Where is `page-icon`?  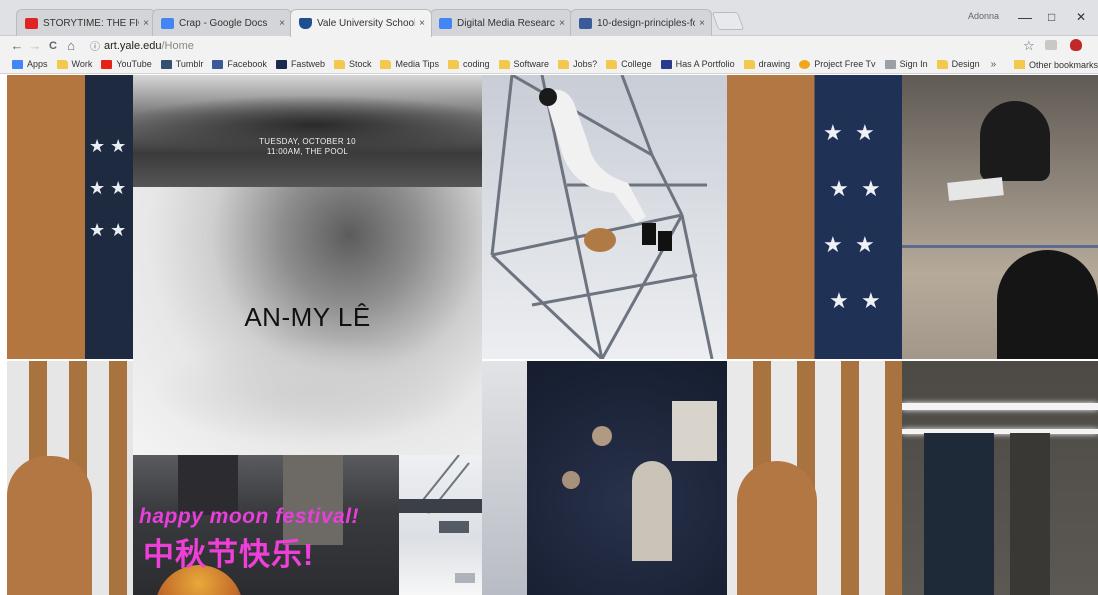 page-icon is located at coordinates (890, 64).